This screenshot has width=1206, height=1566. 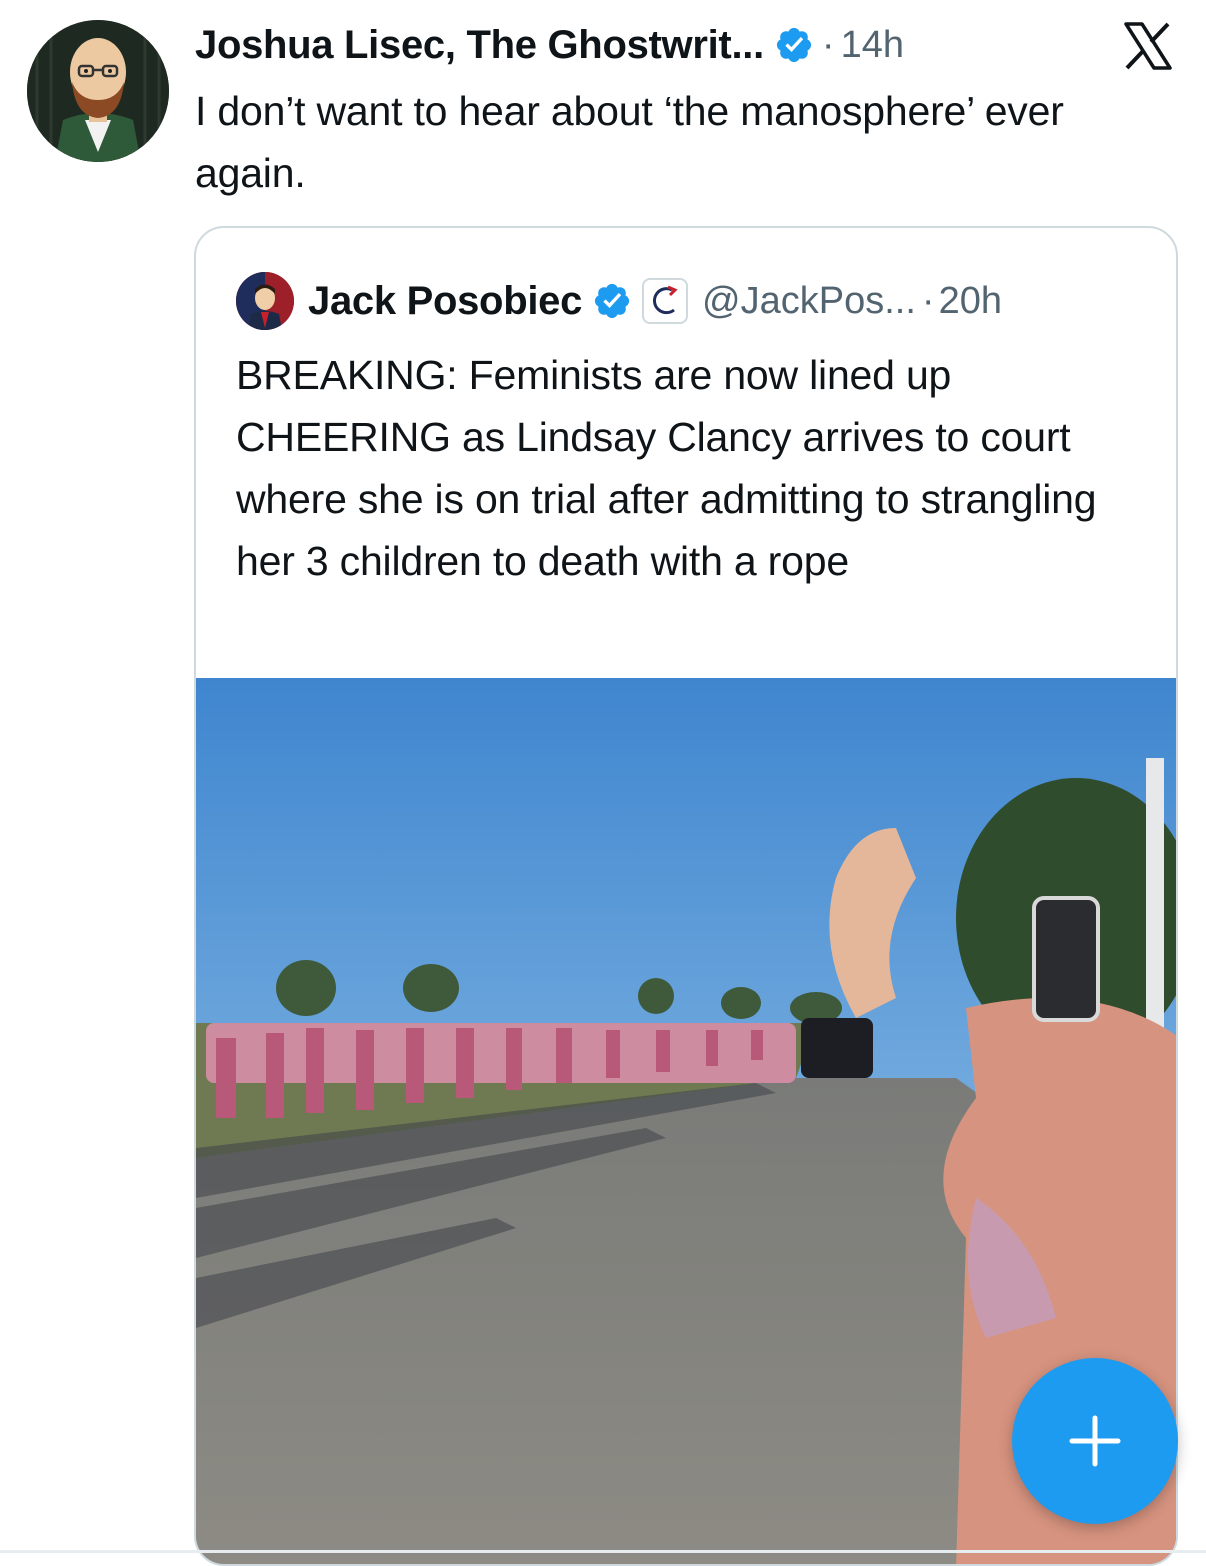 What do you see at coordinates (1148, 46) in the screenshot?
I see `x-logo-icon` at bounding box center [1148, 46].